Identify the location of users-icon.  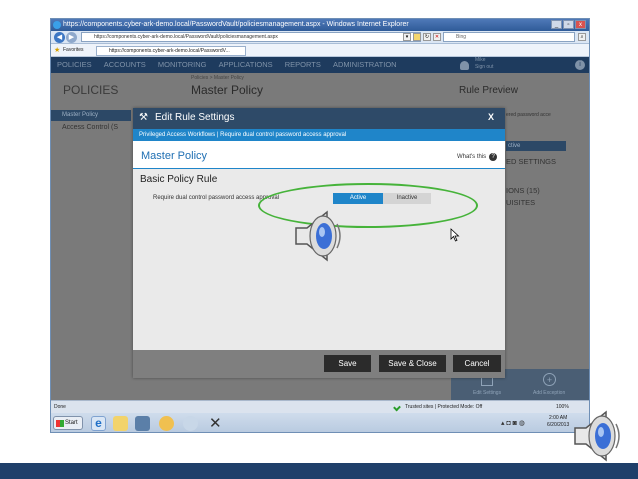
(166, 423).